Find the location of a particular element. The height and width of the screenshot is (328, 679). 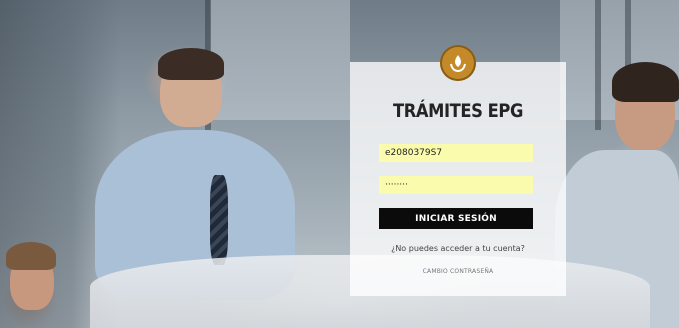

login-title: TRÁMITES EPG is located at coordinates (458, 111).